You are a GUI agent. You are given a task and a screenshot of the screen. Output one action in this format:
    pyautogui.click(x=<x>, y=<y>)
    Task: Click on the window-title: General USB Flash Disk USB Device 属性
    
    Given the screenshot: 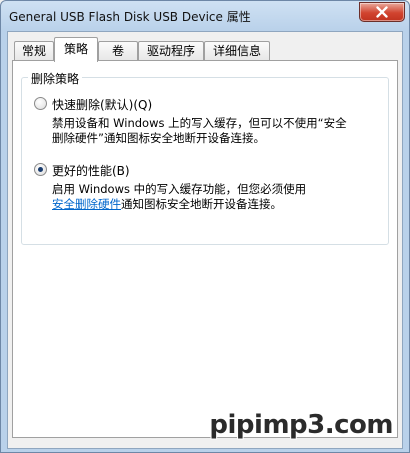 What is the action you would take?
    pyautogui.click(x=130, y=17)
    